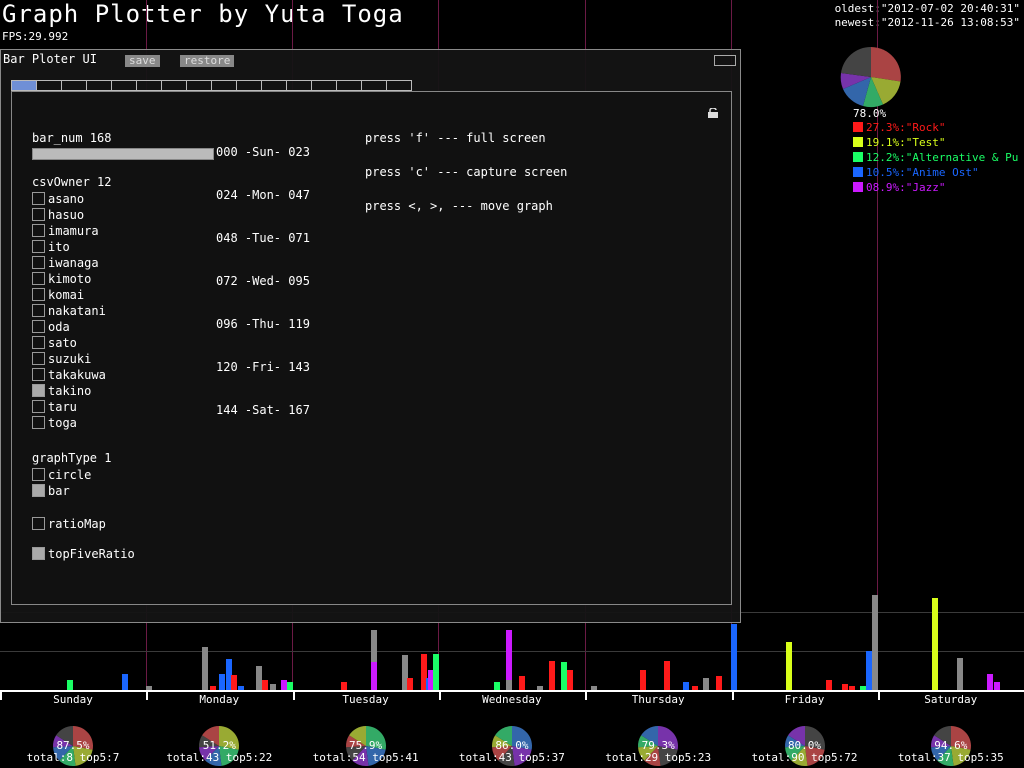  What do you see at coordinates (38, 342) in the screenshot?
I see `owner-checkbox-sato` at bounding box center [38, 342].